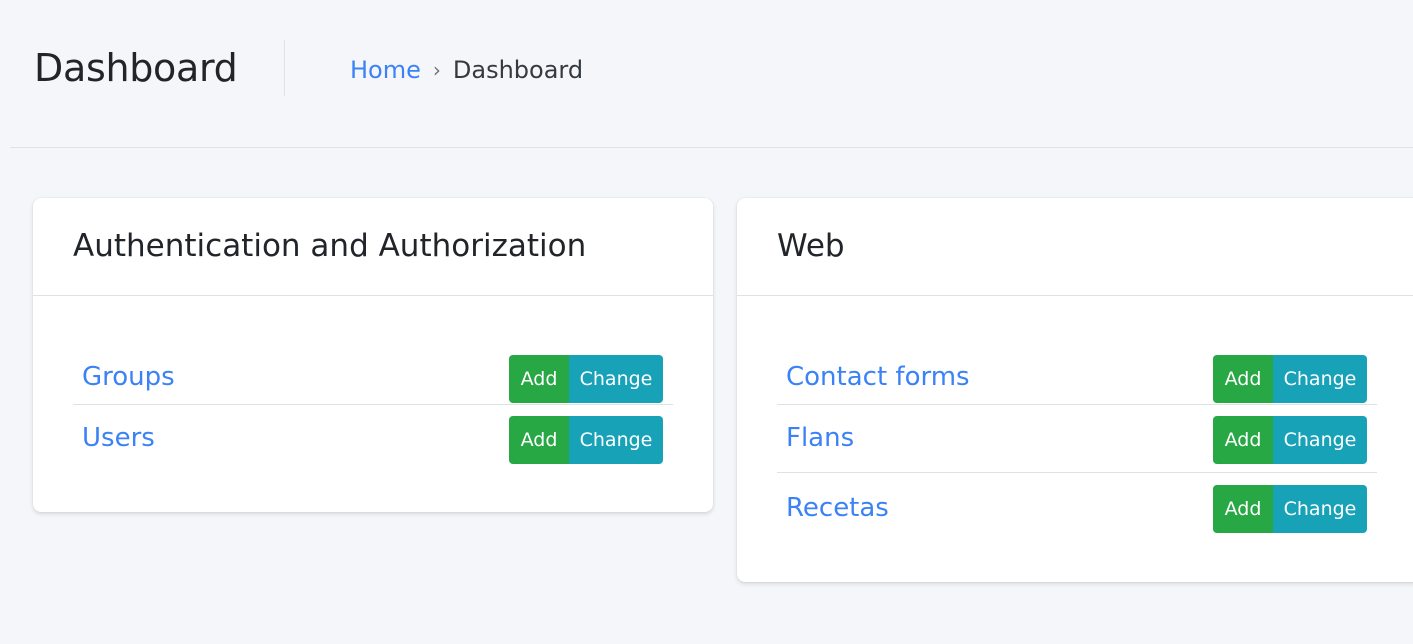 This screenshot has width=1413, height=644. Describe the element at coordinates (373, 438) in the screenshot. I see `model-row-users: Users Add Change` at that location.